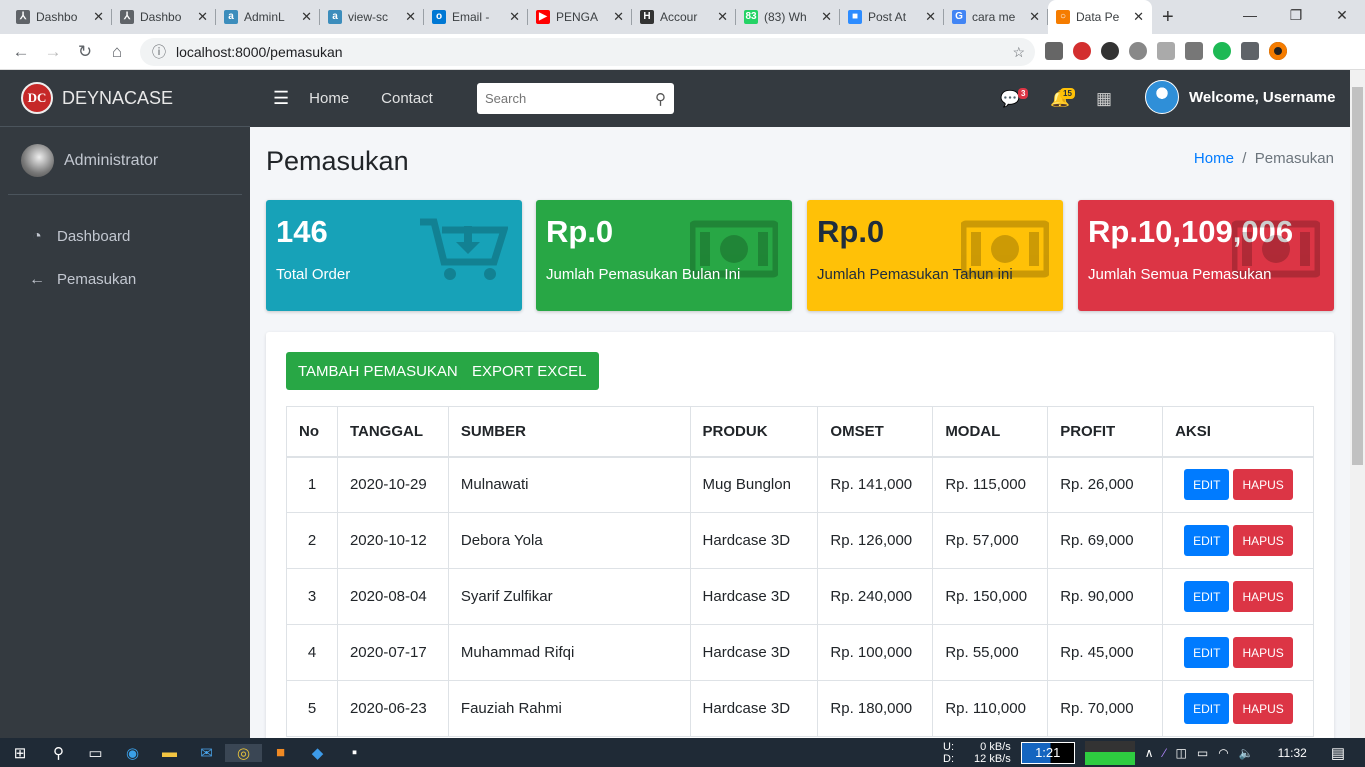 The width and height of the screenshot is (1365, 767). Describe the element at coordinates (243, 752) in the screenshot. I see `chrome-icon: ◎` at that location.